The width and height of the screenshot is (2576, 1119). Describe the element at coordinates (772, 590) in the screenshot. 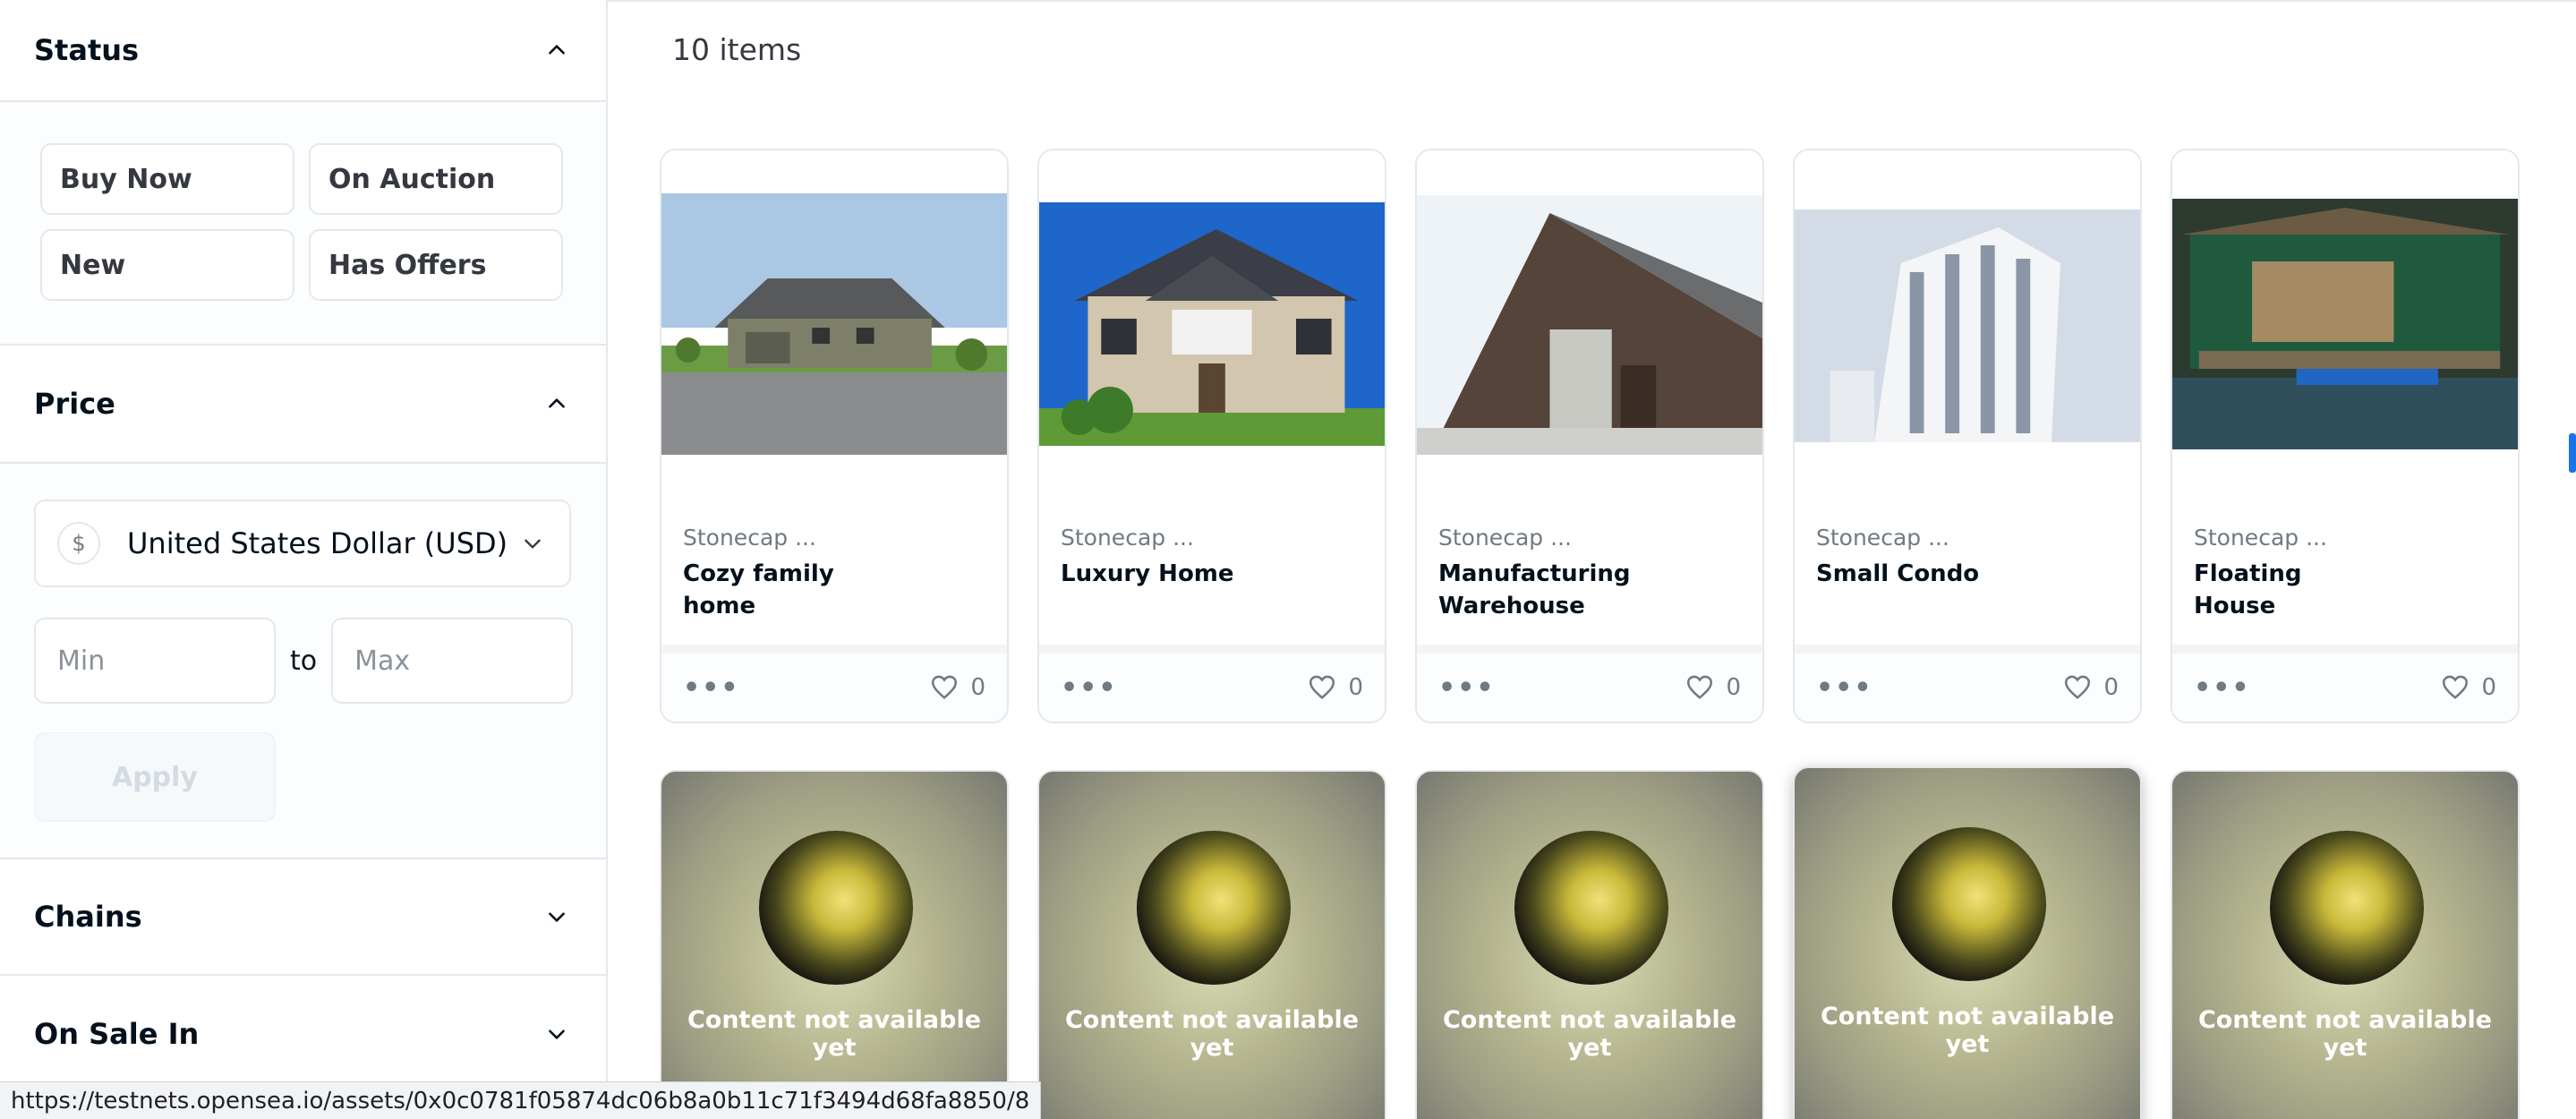

I see `asset-name: Cozy family home` at that location.